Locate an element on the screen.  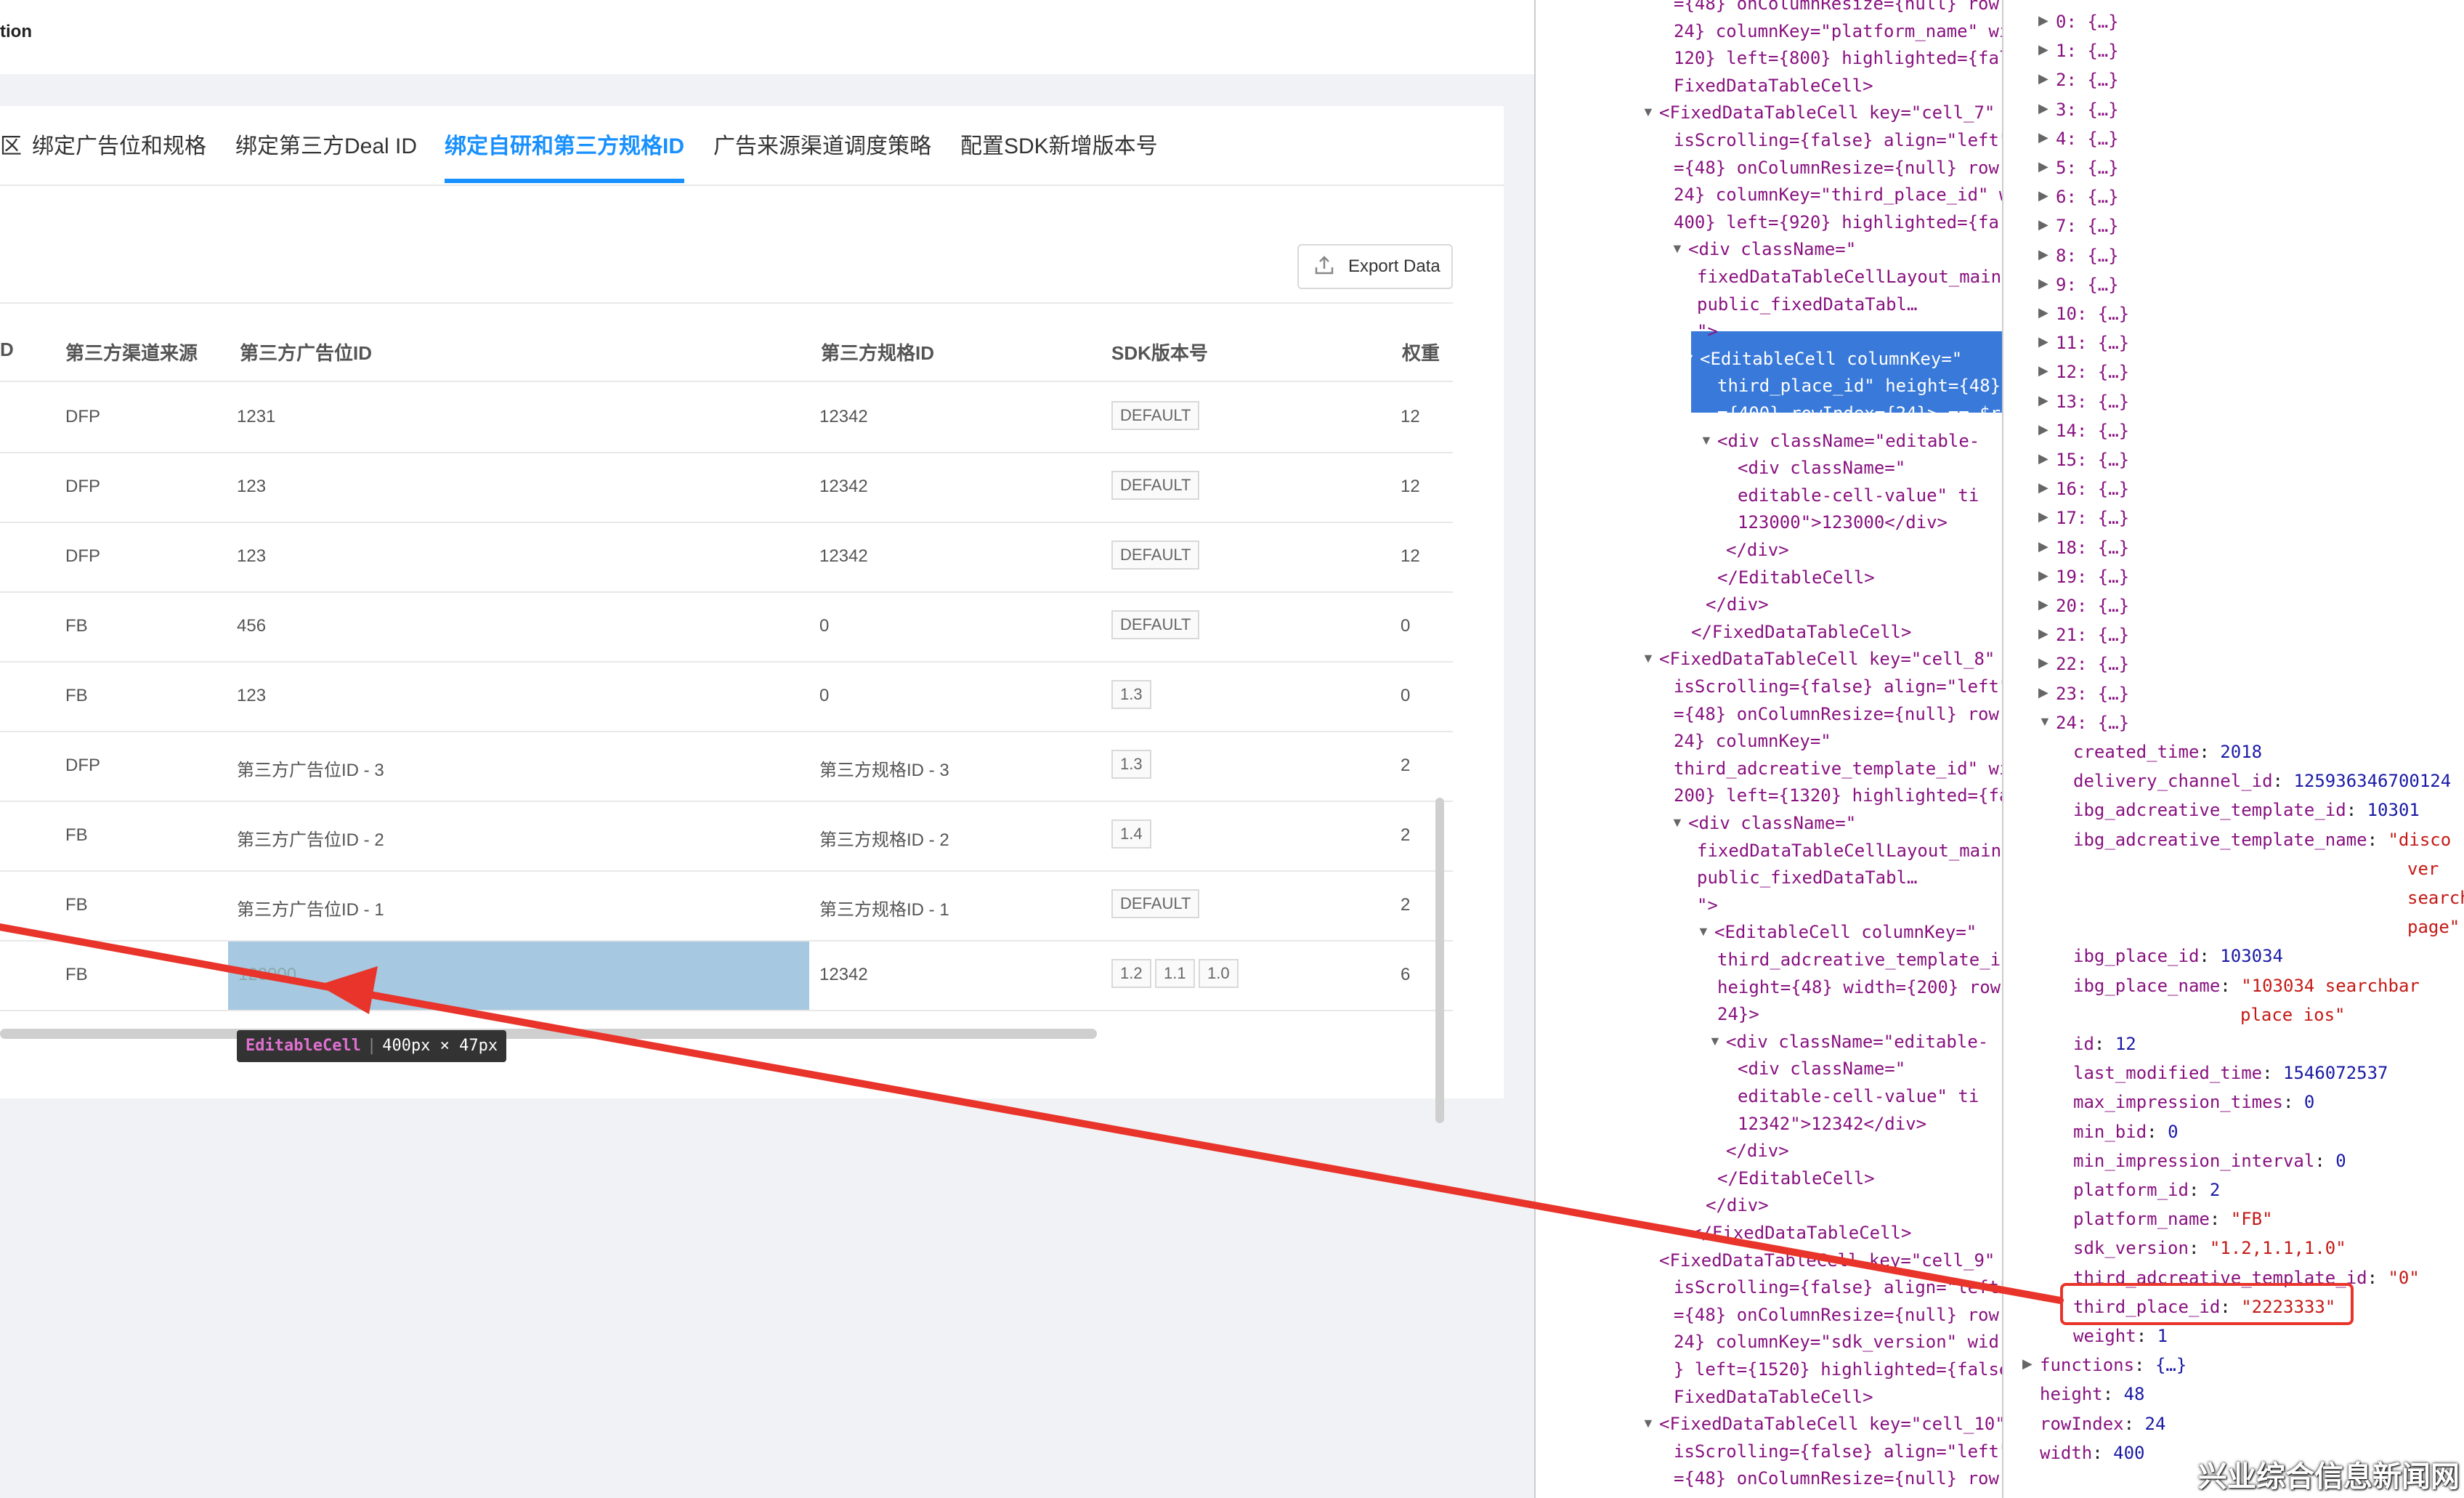
props-array-item: 2: {…} is located at coordinates (2087, 79).